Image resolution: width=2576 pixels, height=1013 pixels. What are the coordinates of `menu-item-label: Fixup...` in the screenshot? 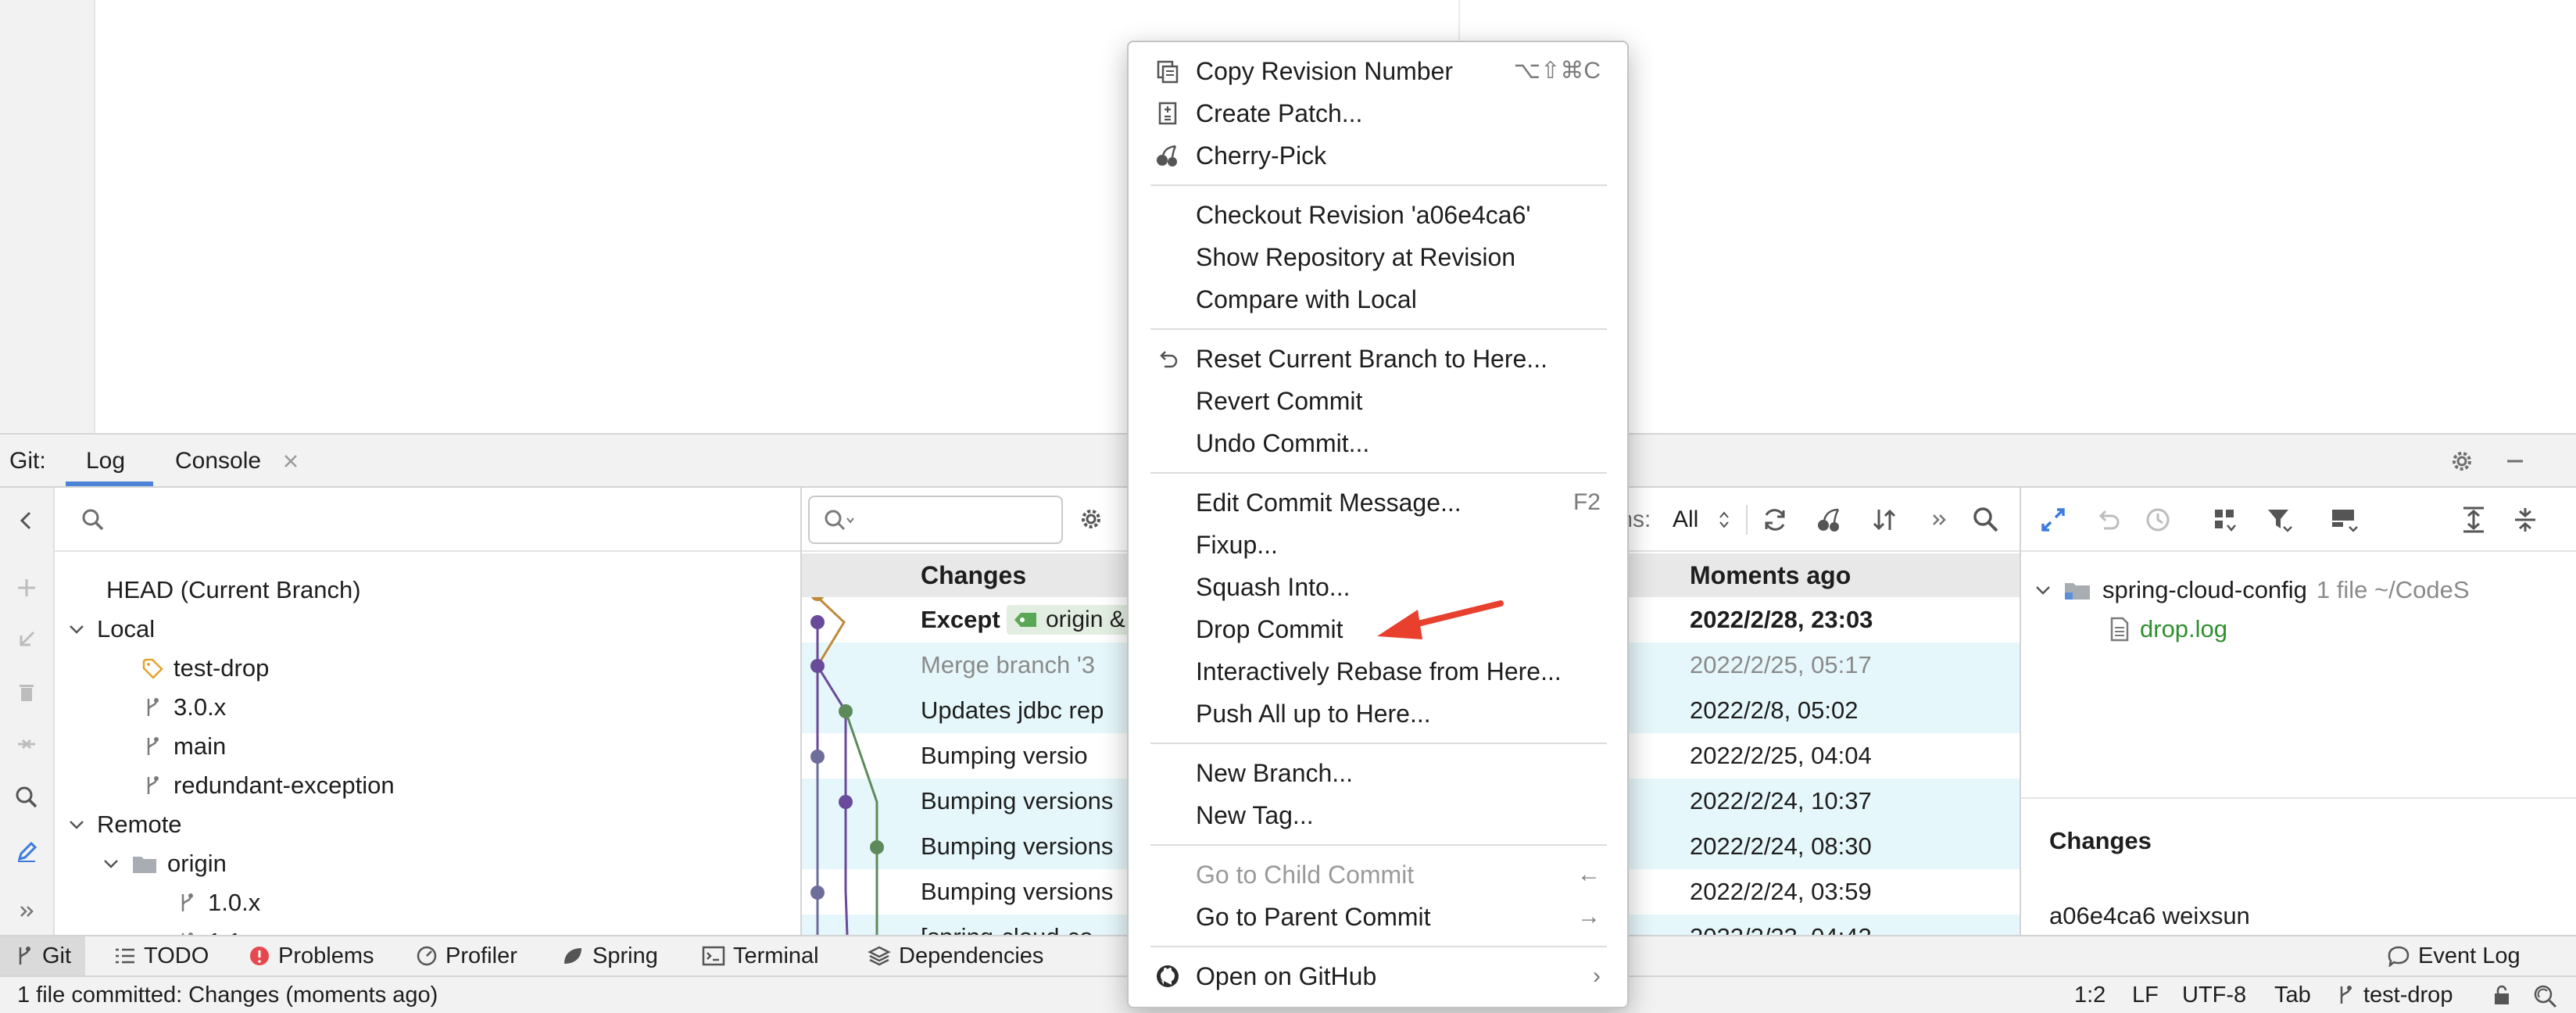 It's located at (1237, 545).